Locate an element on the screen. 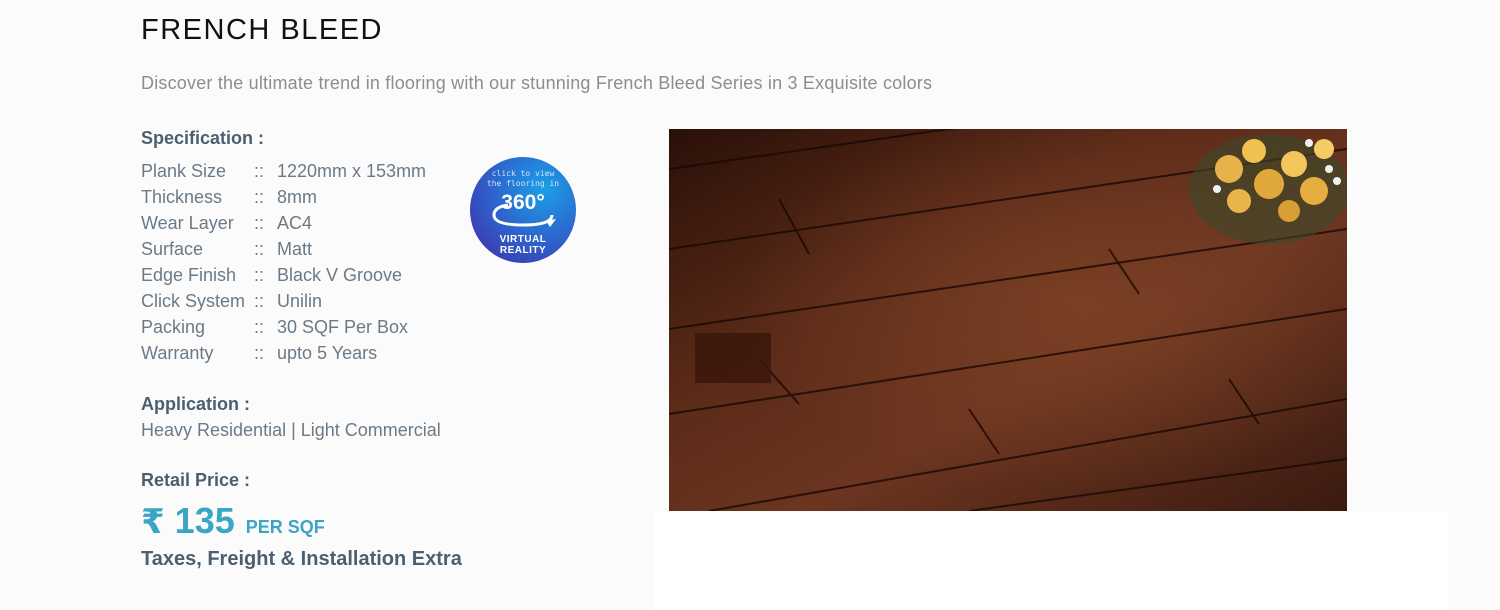  price-row: ₹ 135 PER SQF is located at coordinates (233, 521).